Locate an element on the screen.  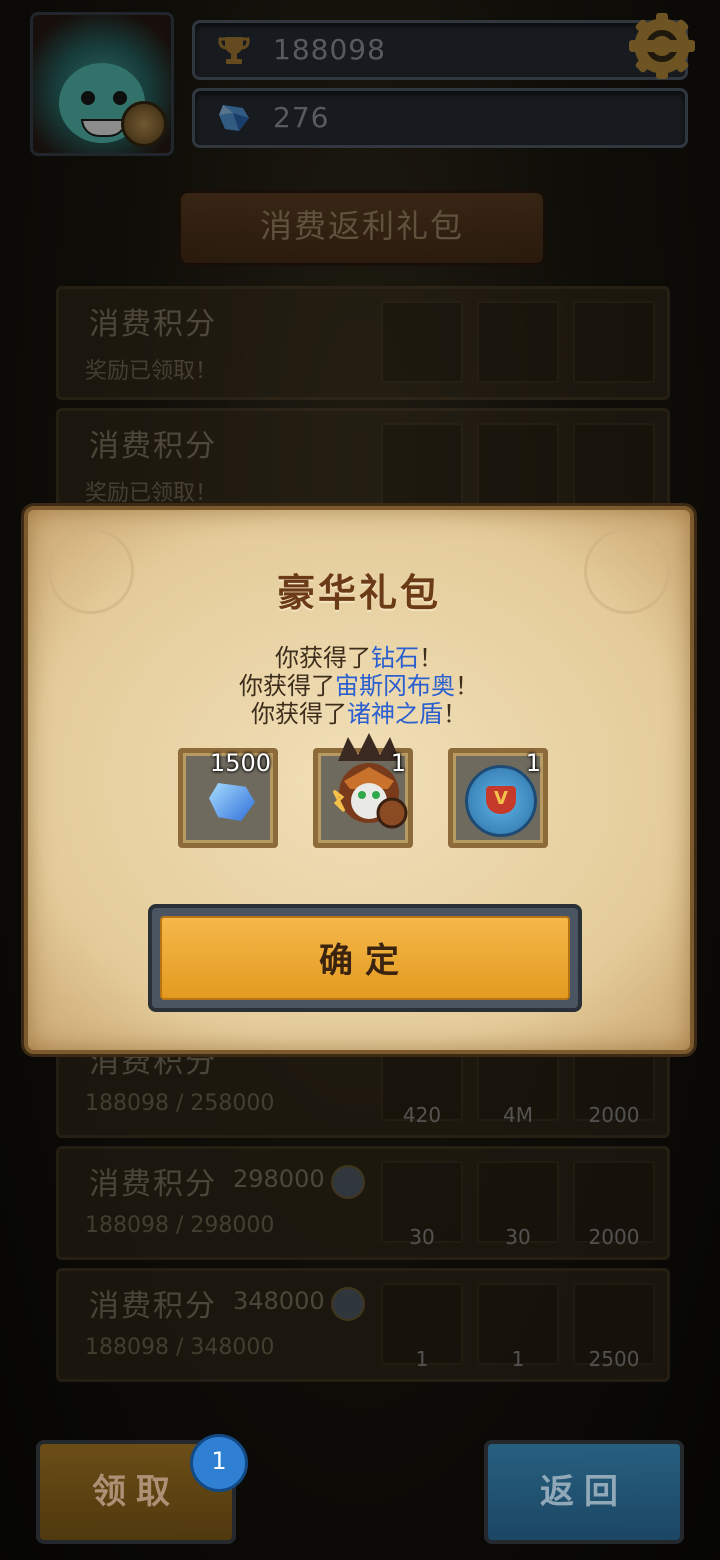
message-suffix: ！ is located at coordinates (455, 714).